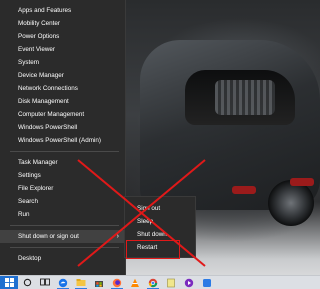 Image resolution: width=320 pixels, height=289 pixels. I want to click on menu-item-label: Apps and Features, so click(45, 10).